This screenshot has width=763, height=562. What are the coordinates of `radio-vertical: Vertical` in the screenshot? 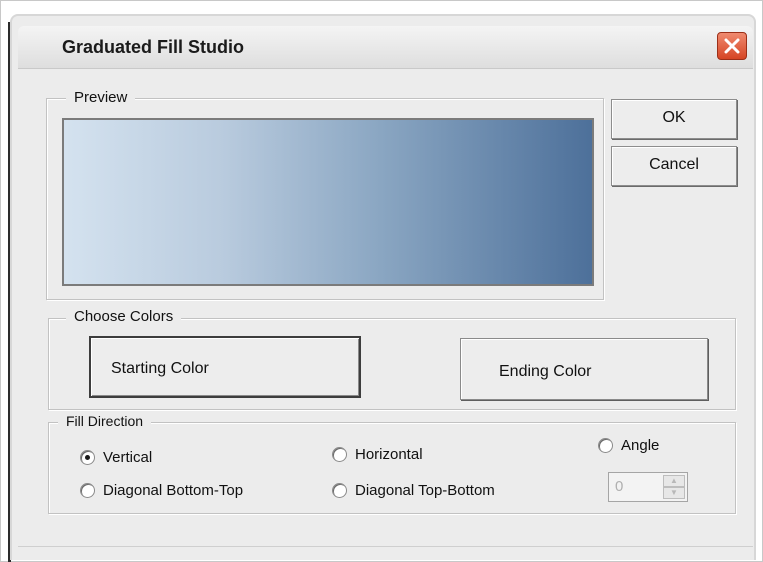 It's located at (116, 457).